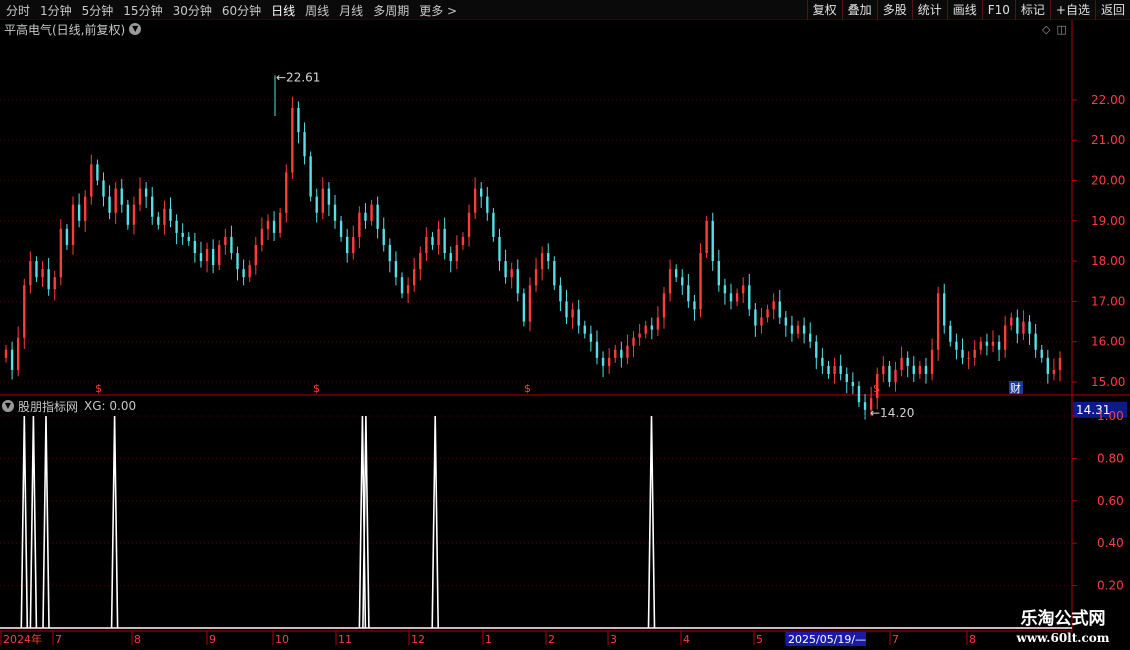  I want to click on price-tick-label: 15.00, so click(1108, 382).